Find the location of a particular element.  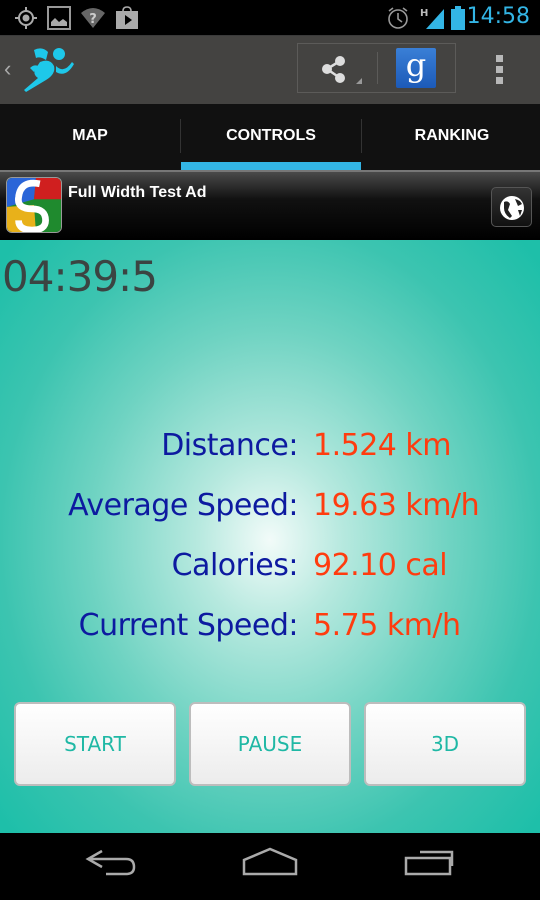

back-icon is located at coordinates (112, 867).